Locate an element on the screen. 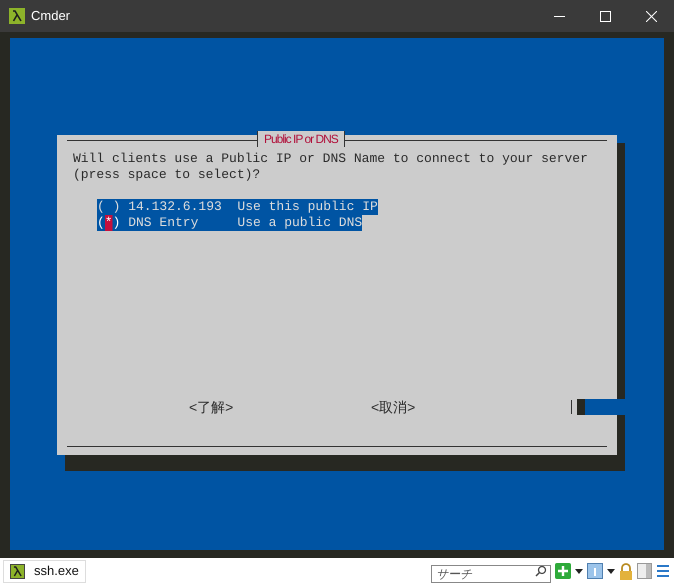 This screenshot has height=584, width=674. prompt-text: Will clients use a Public IP or DNS Name to connect to your server is located at coordinates (330, 159).